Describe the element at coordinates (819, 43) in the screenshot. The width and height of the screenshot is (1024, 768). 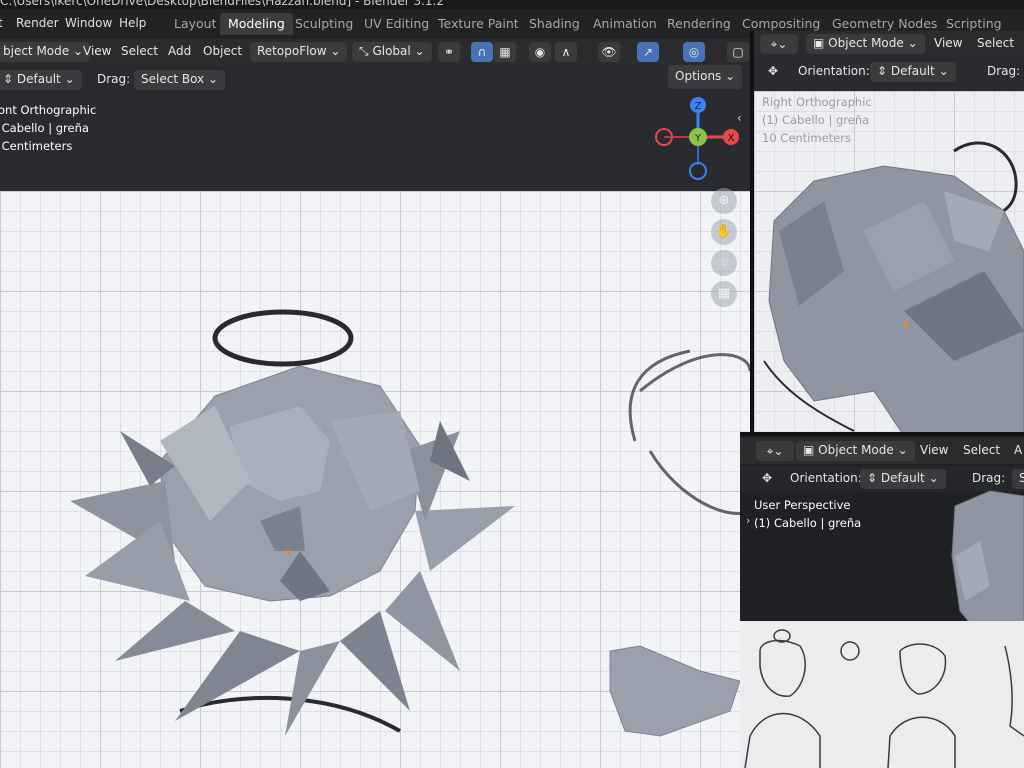
I see `object-mode-icon: ▣` at that location.